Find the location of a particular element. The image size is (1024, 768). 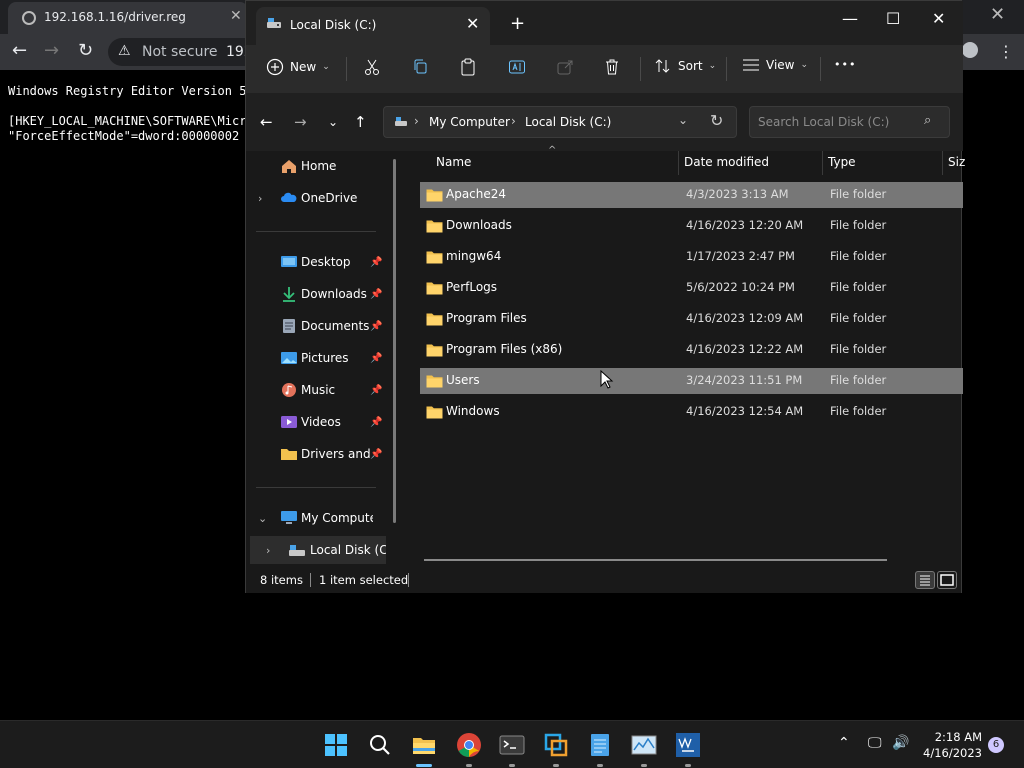

column-header-size: Siz is located at coordinates (956, 167).